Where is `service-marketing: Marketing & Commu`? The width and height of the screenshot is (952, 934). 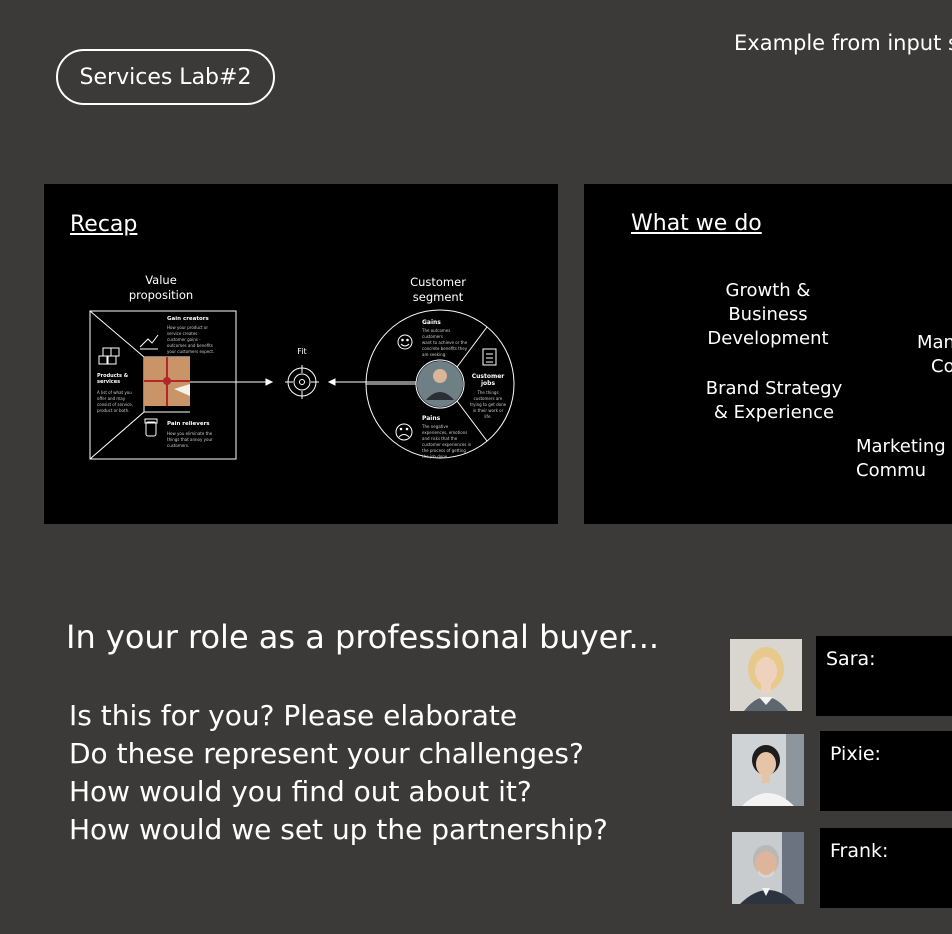 service-marketing: Marketing & Commu is located at coordinates (904, 458).